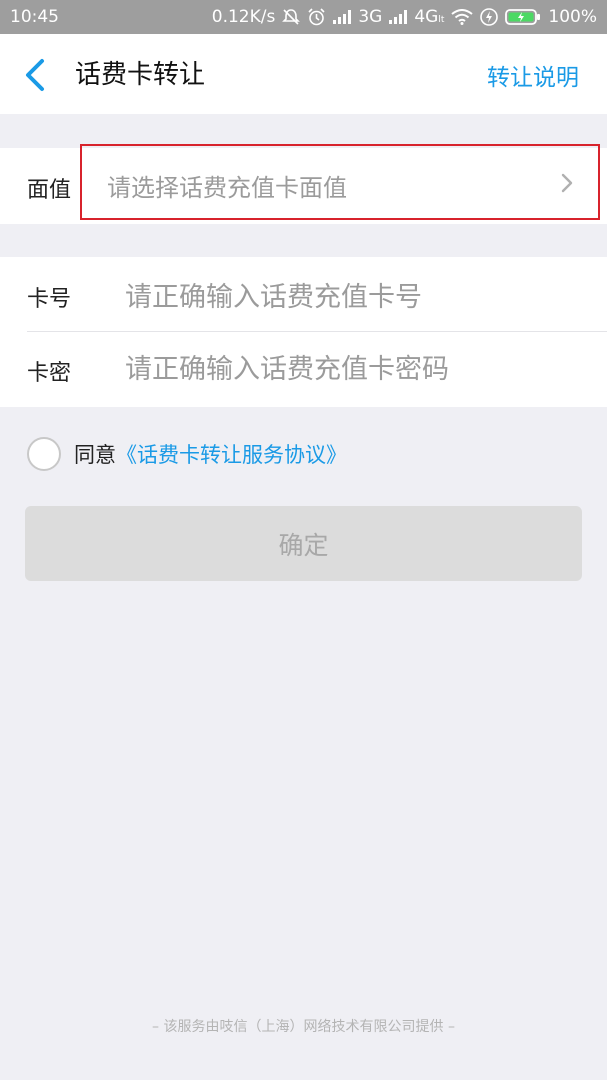  I want to click on agreement-link: 《话费卡转让服务协议》, so click(231, 454).